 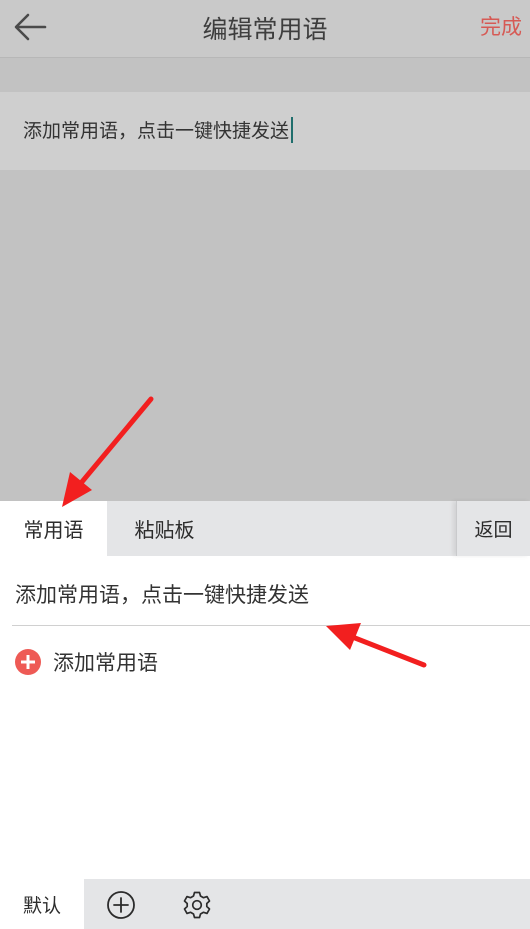 I want to click on phrase-text: 添加常用语，点击一键快捷发送, so click(x=162, y=595).